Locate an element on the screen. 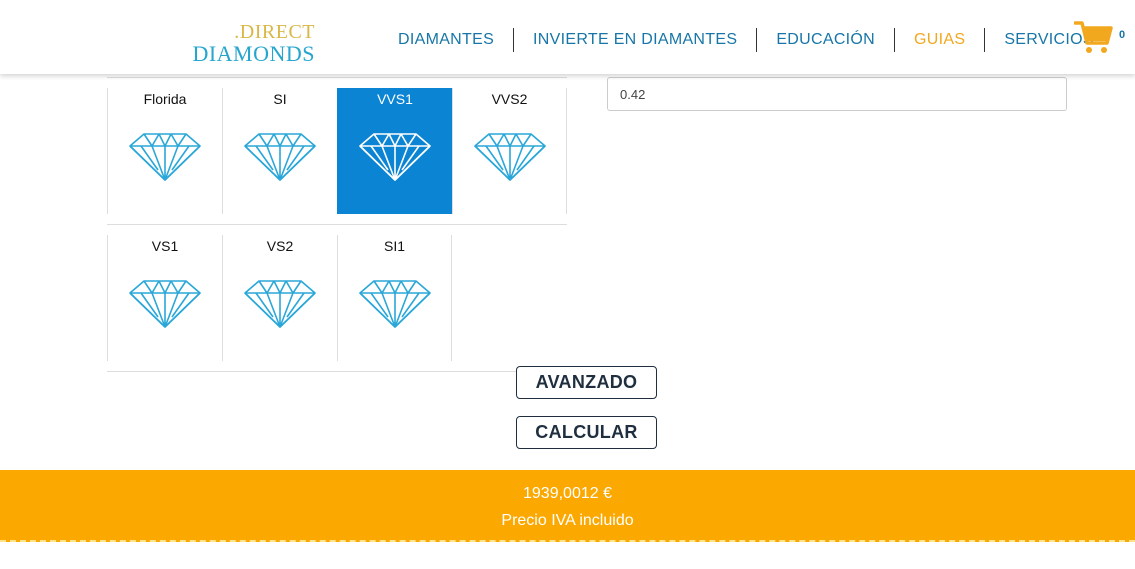 This screenshot has width=1135, height=569. cart-icon is located at coordinates (1093, 37).